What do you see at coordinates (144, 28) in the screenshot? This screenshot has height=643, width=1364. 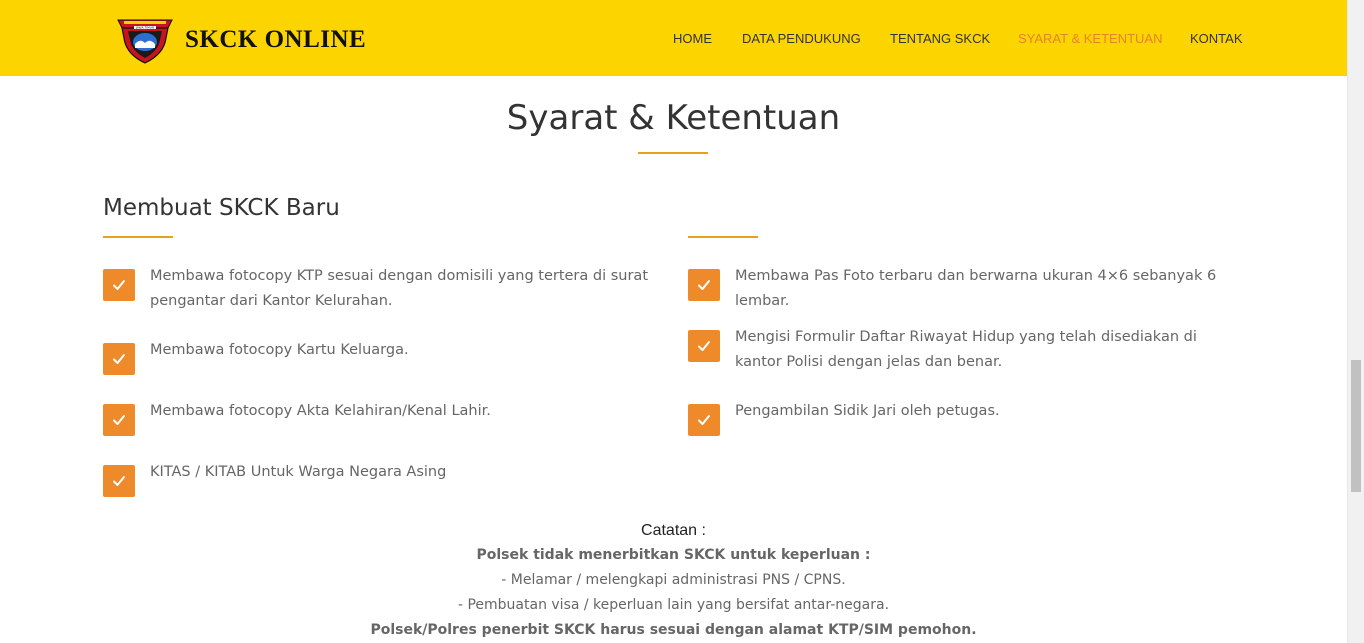 I see `logo-text: JAWA TIMUR` at bounding box center [144, 28].